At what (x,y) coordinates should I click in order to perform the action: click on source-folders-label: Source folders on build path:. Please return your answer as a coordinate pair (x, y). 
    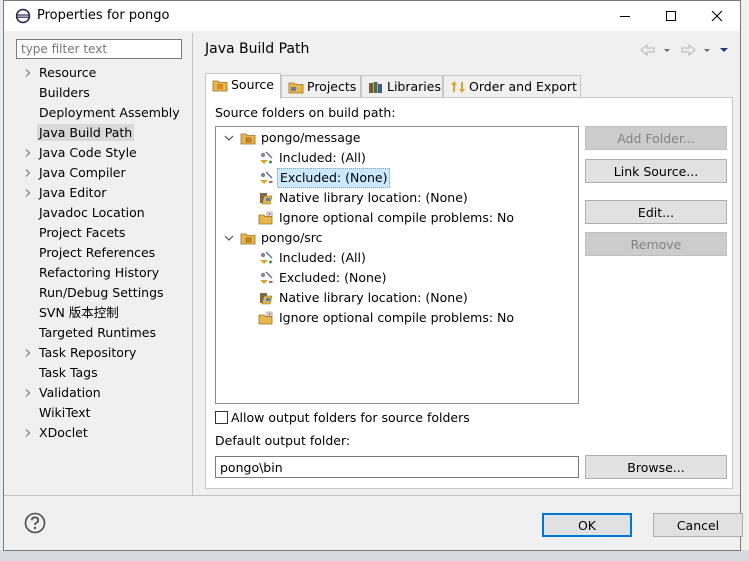
    Looking at the image, I should click on (305, 112).